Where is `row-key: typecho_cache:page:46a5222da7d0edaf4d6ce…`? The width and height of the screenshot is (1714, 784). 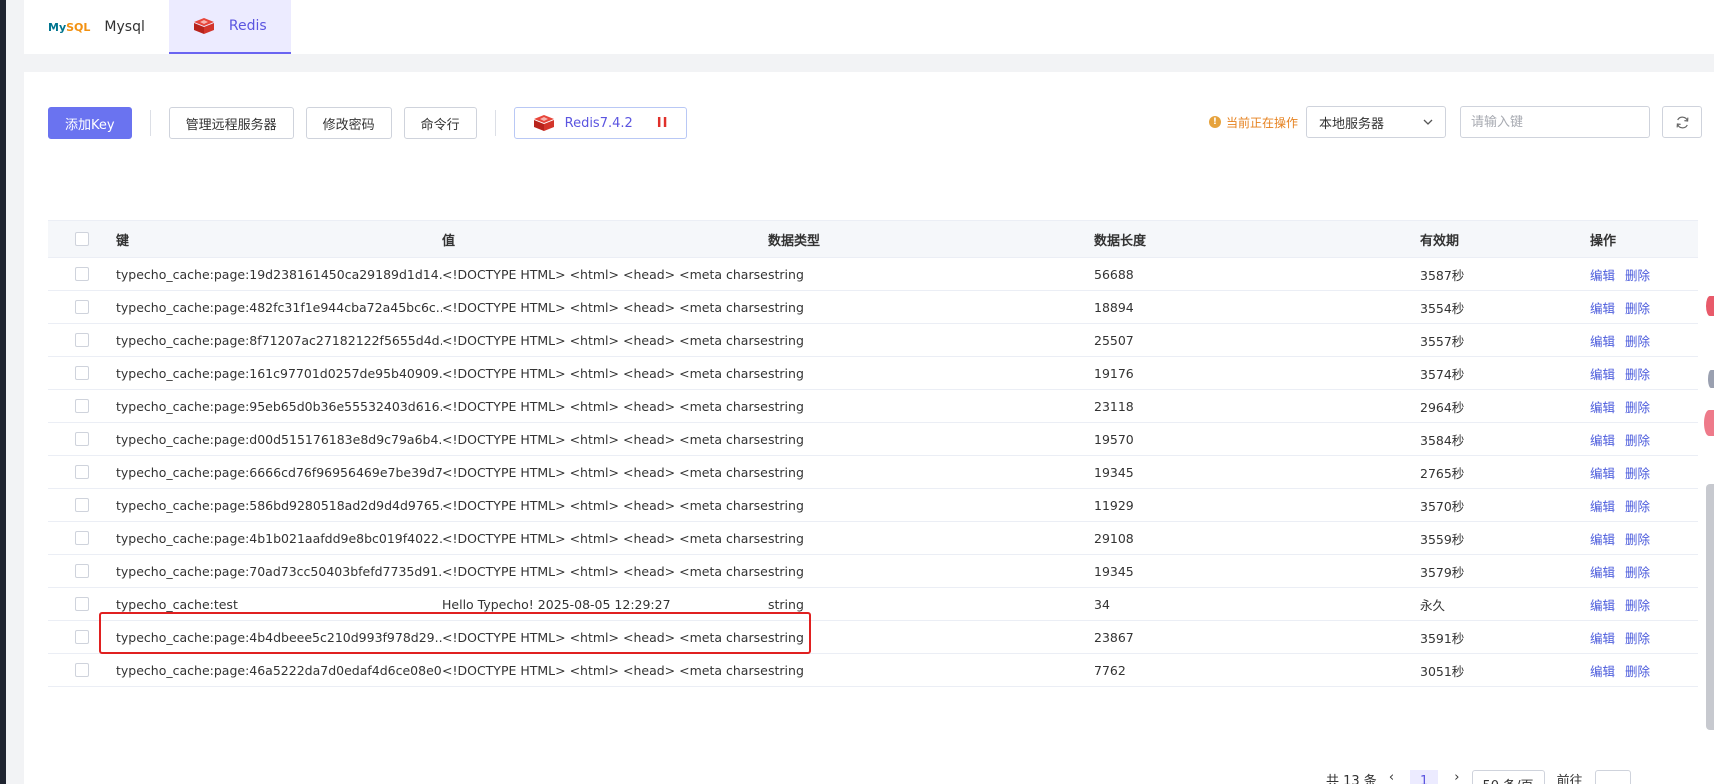 row-key: typecho_cache:page:46a5222da7d0edaf4d6ce… is located at coordinates (279, 670).